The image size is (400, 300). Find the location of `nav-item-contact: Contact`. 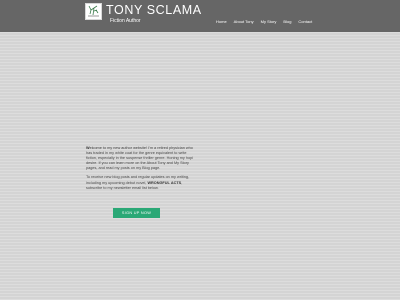

nav-item-contact: Contact is located at coordinates (305, 21).